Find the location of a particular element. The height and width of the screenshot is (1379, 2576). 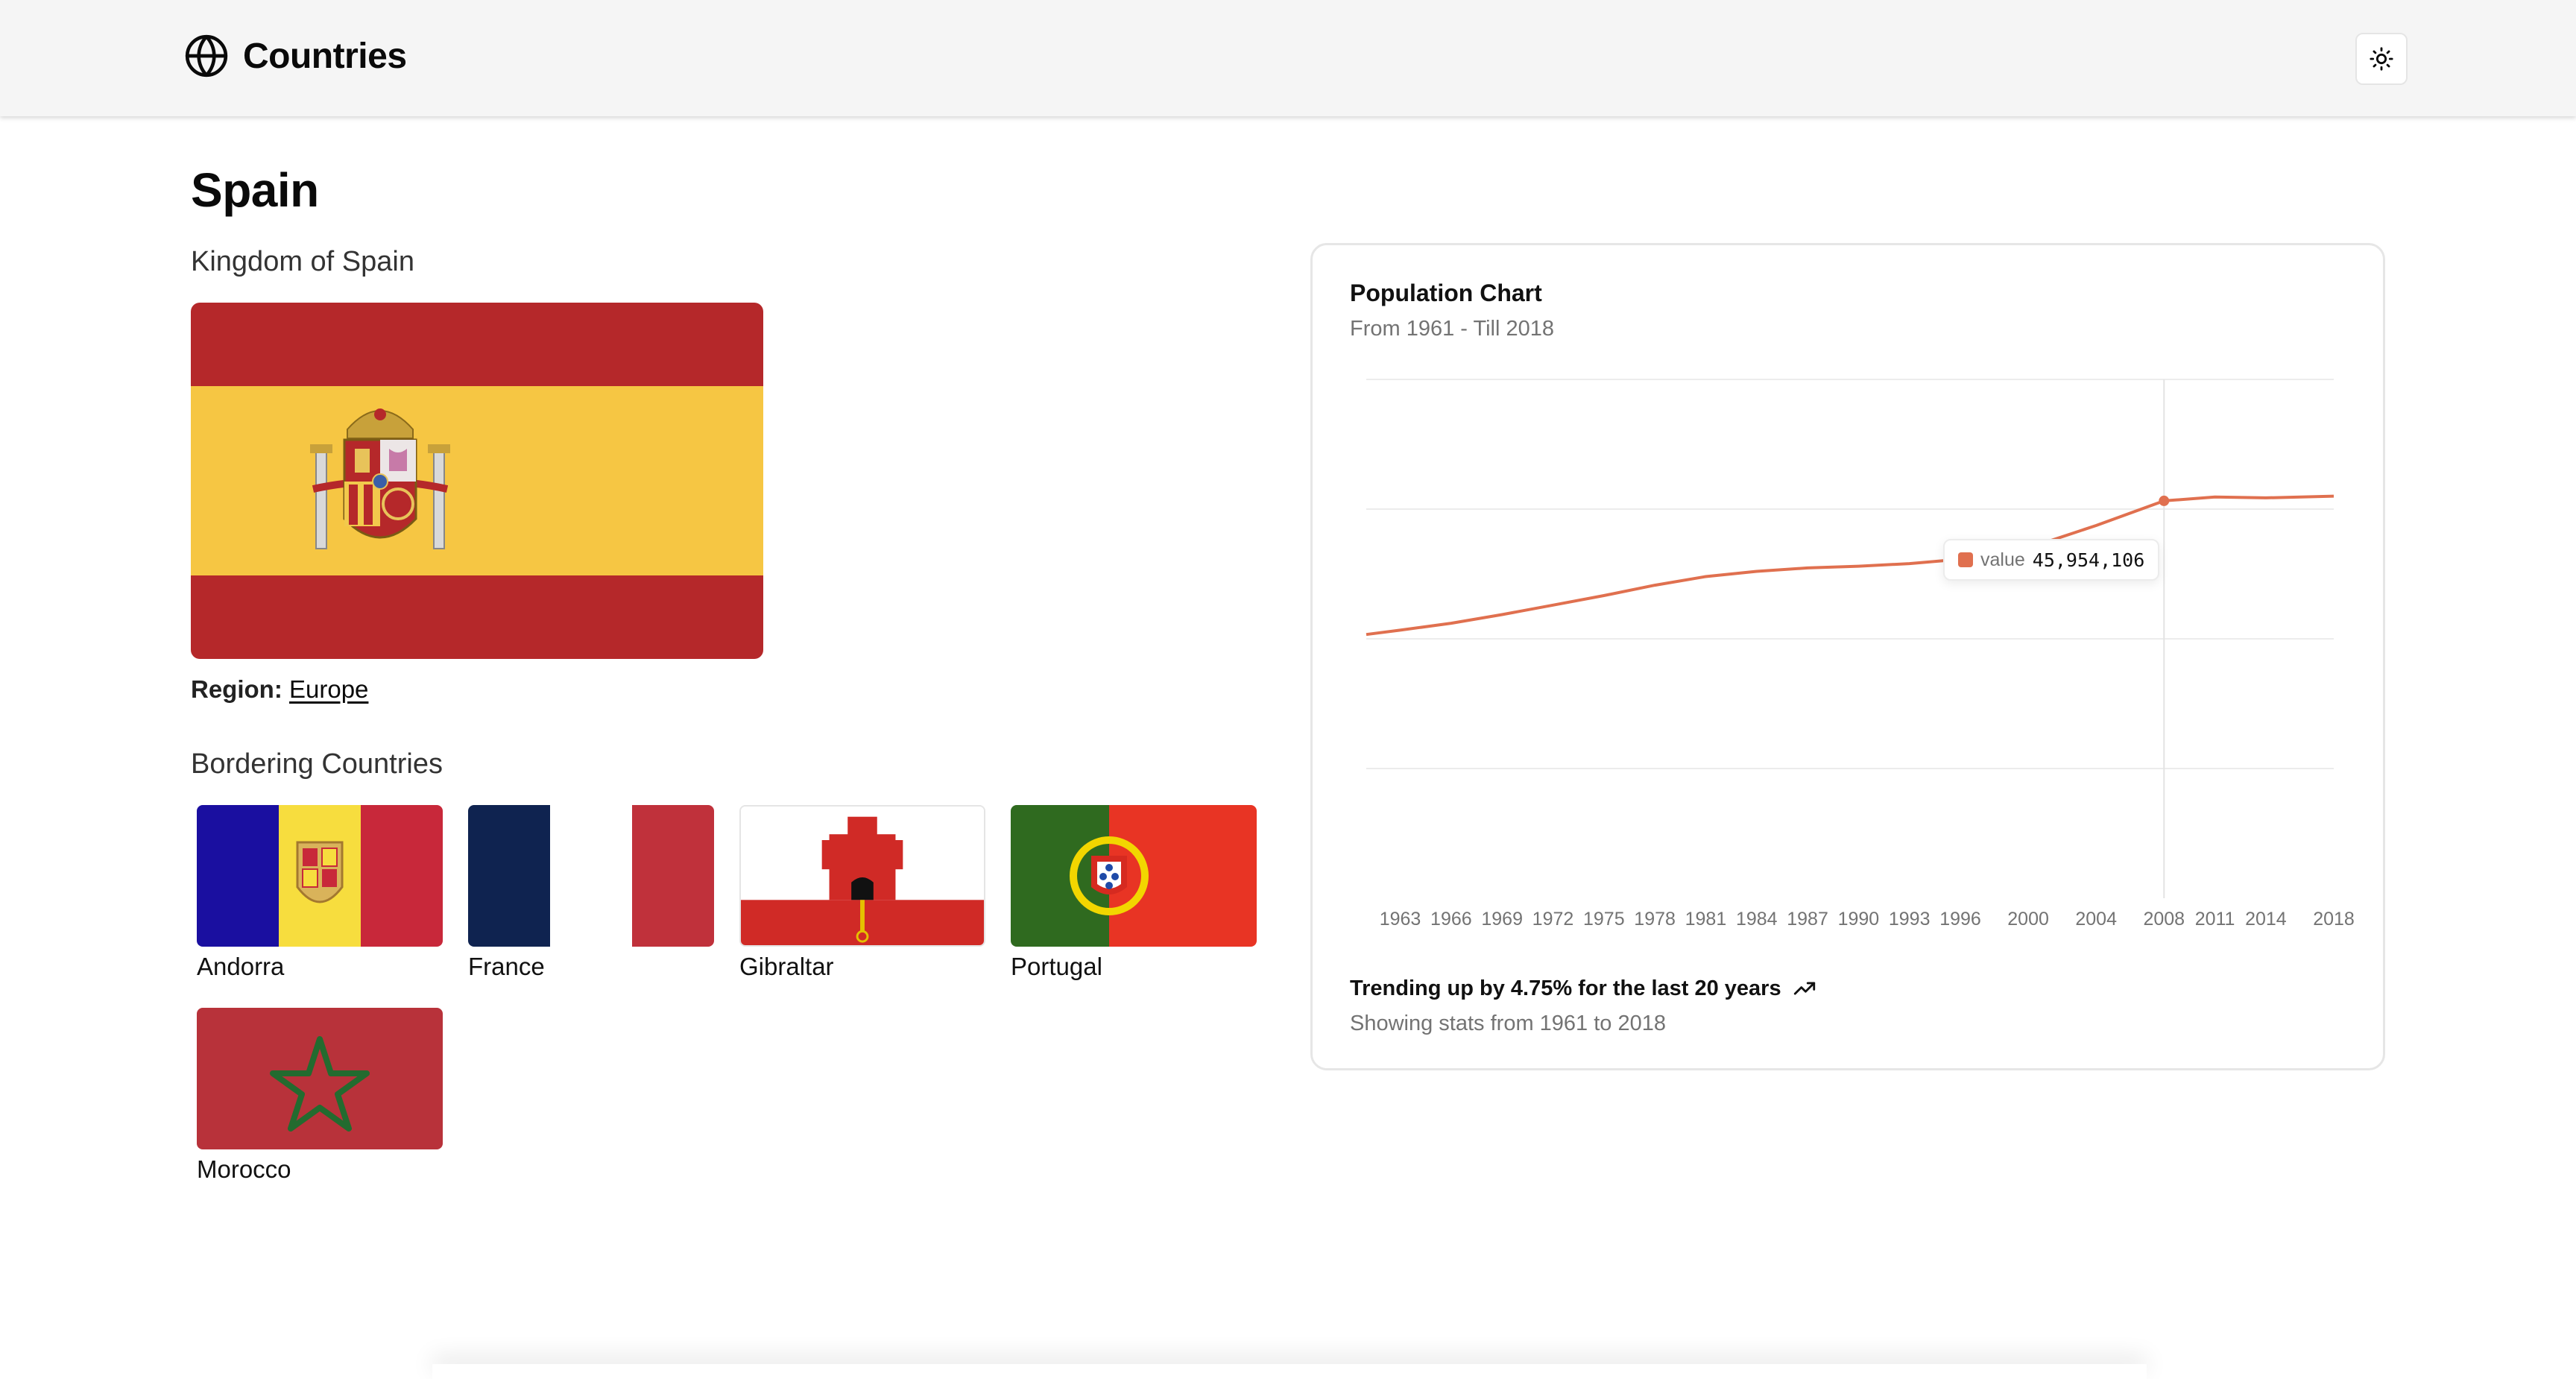

spain-flag is located at coordinates (477, 481).